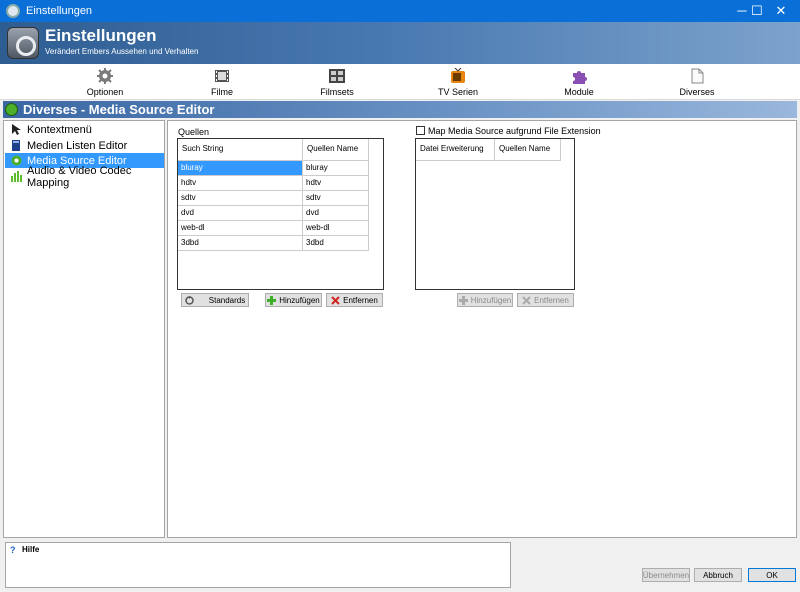 This screenshot has height=592, width=800. I want to click on film-icon, so click(222, 76).